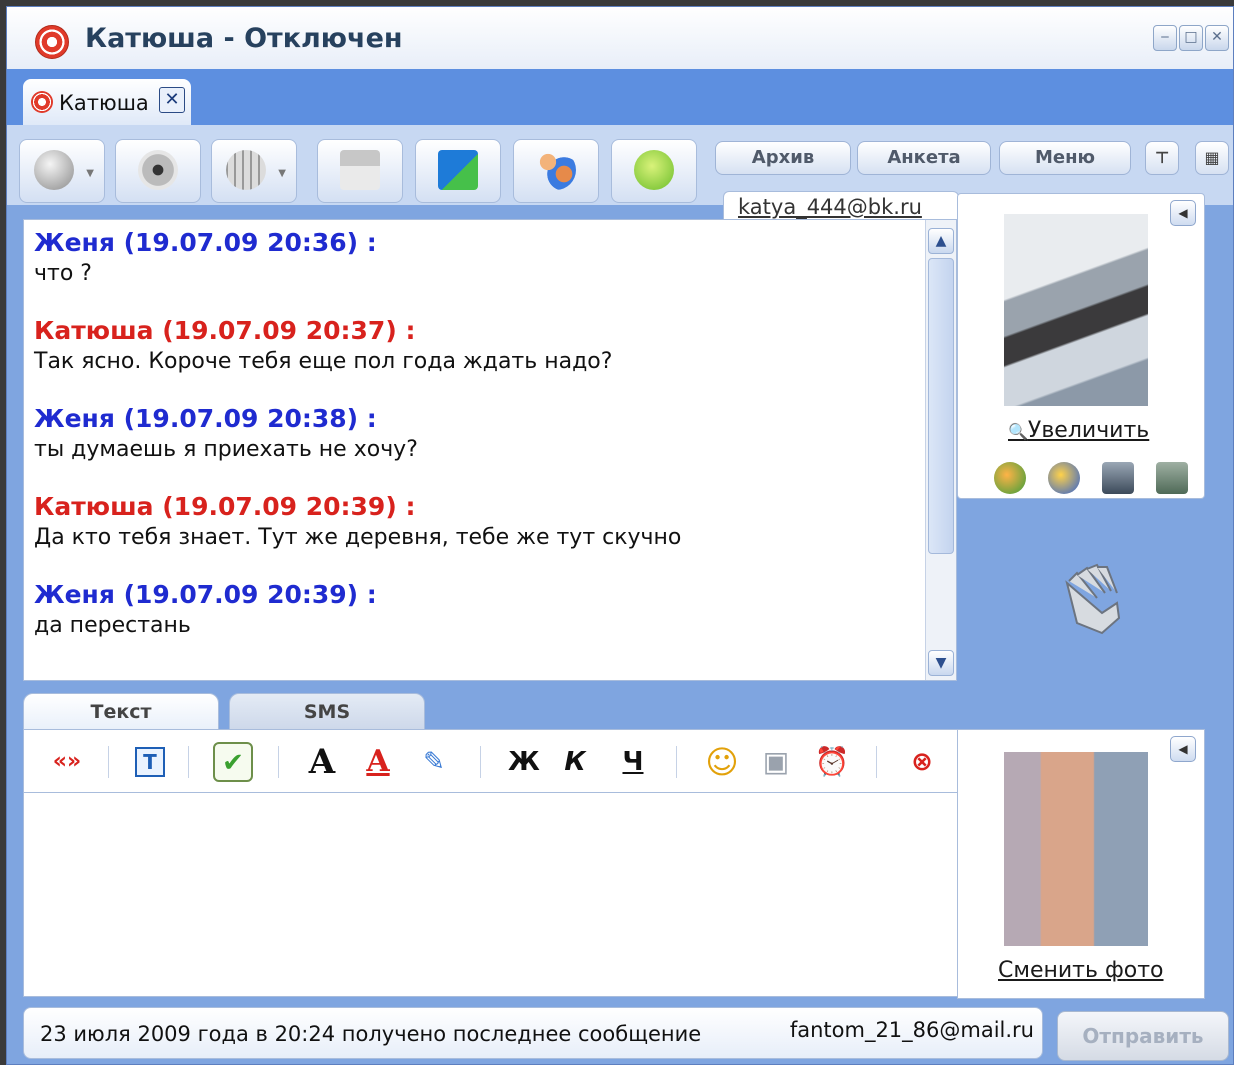 The width and height of the screenshot is (1234, 1065). What do you see at coordinates (205, 594) in the screenshot?
I see `message-header: Женя (19.07.09 20:39) :` at bounding box center [205, 594].